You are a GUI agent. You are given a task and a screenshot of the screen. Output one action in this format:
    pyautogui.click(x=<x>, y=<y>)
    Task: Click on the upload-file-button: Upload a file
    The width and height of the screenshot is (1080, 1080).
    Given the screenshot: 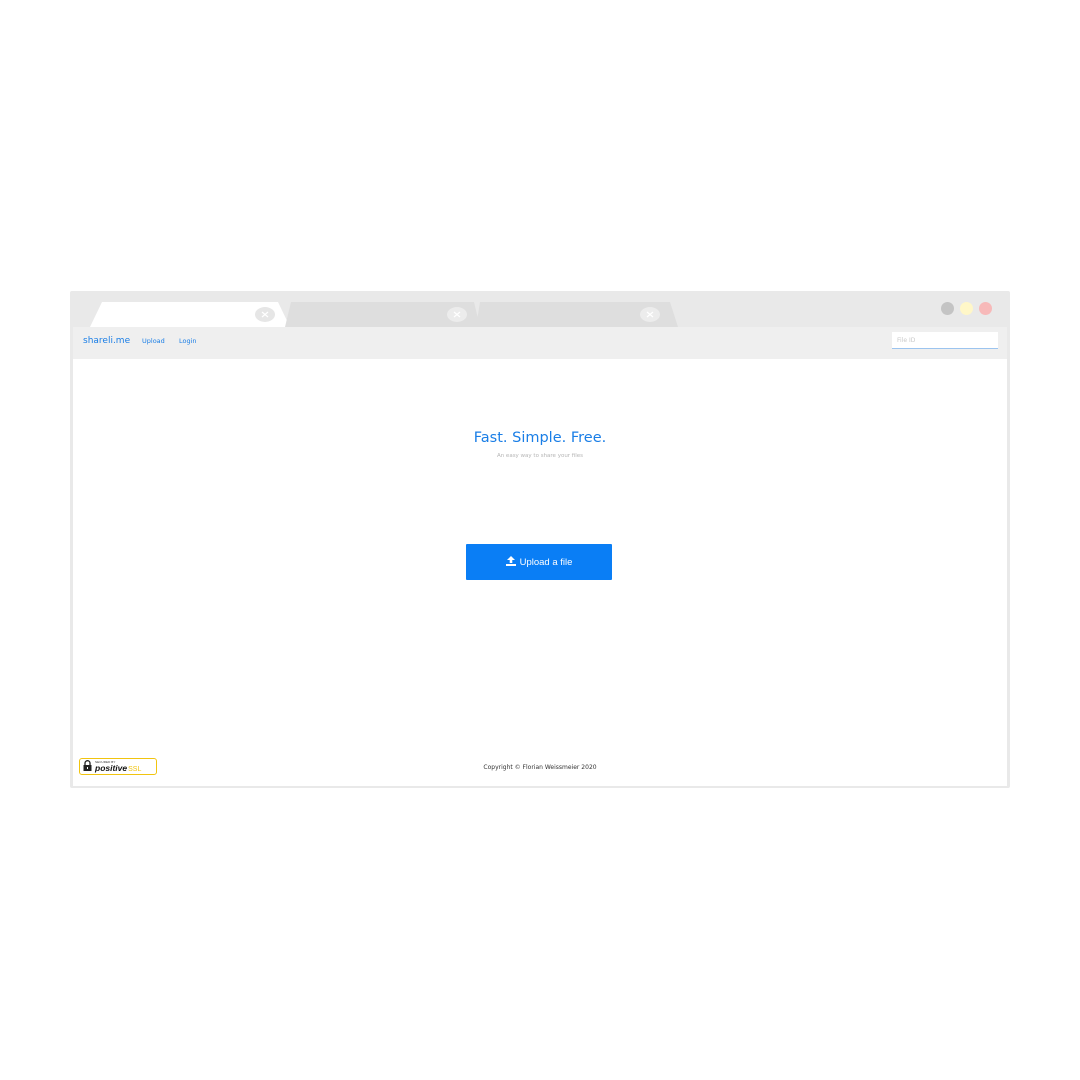 What is the action you would take?
    pyautogui.click(x=539, y=562)
    